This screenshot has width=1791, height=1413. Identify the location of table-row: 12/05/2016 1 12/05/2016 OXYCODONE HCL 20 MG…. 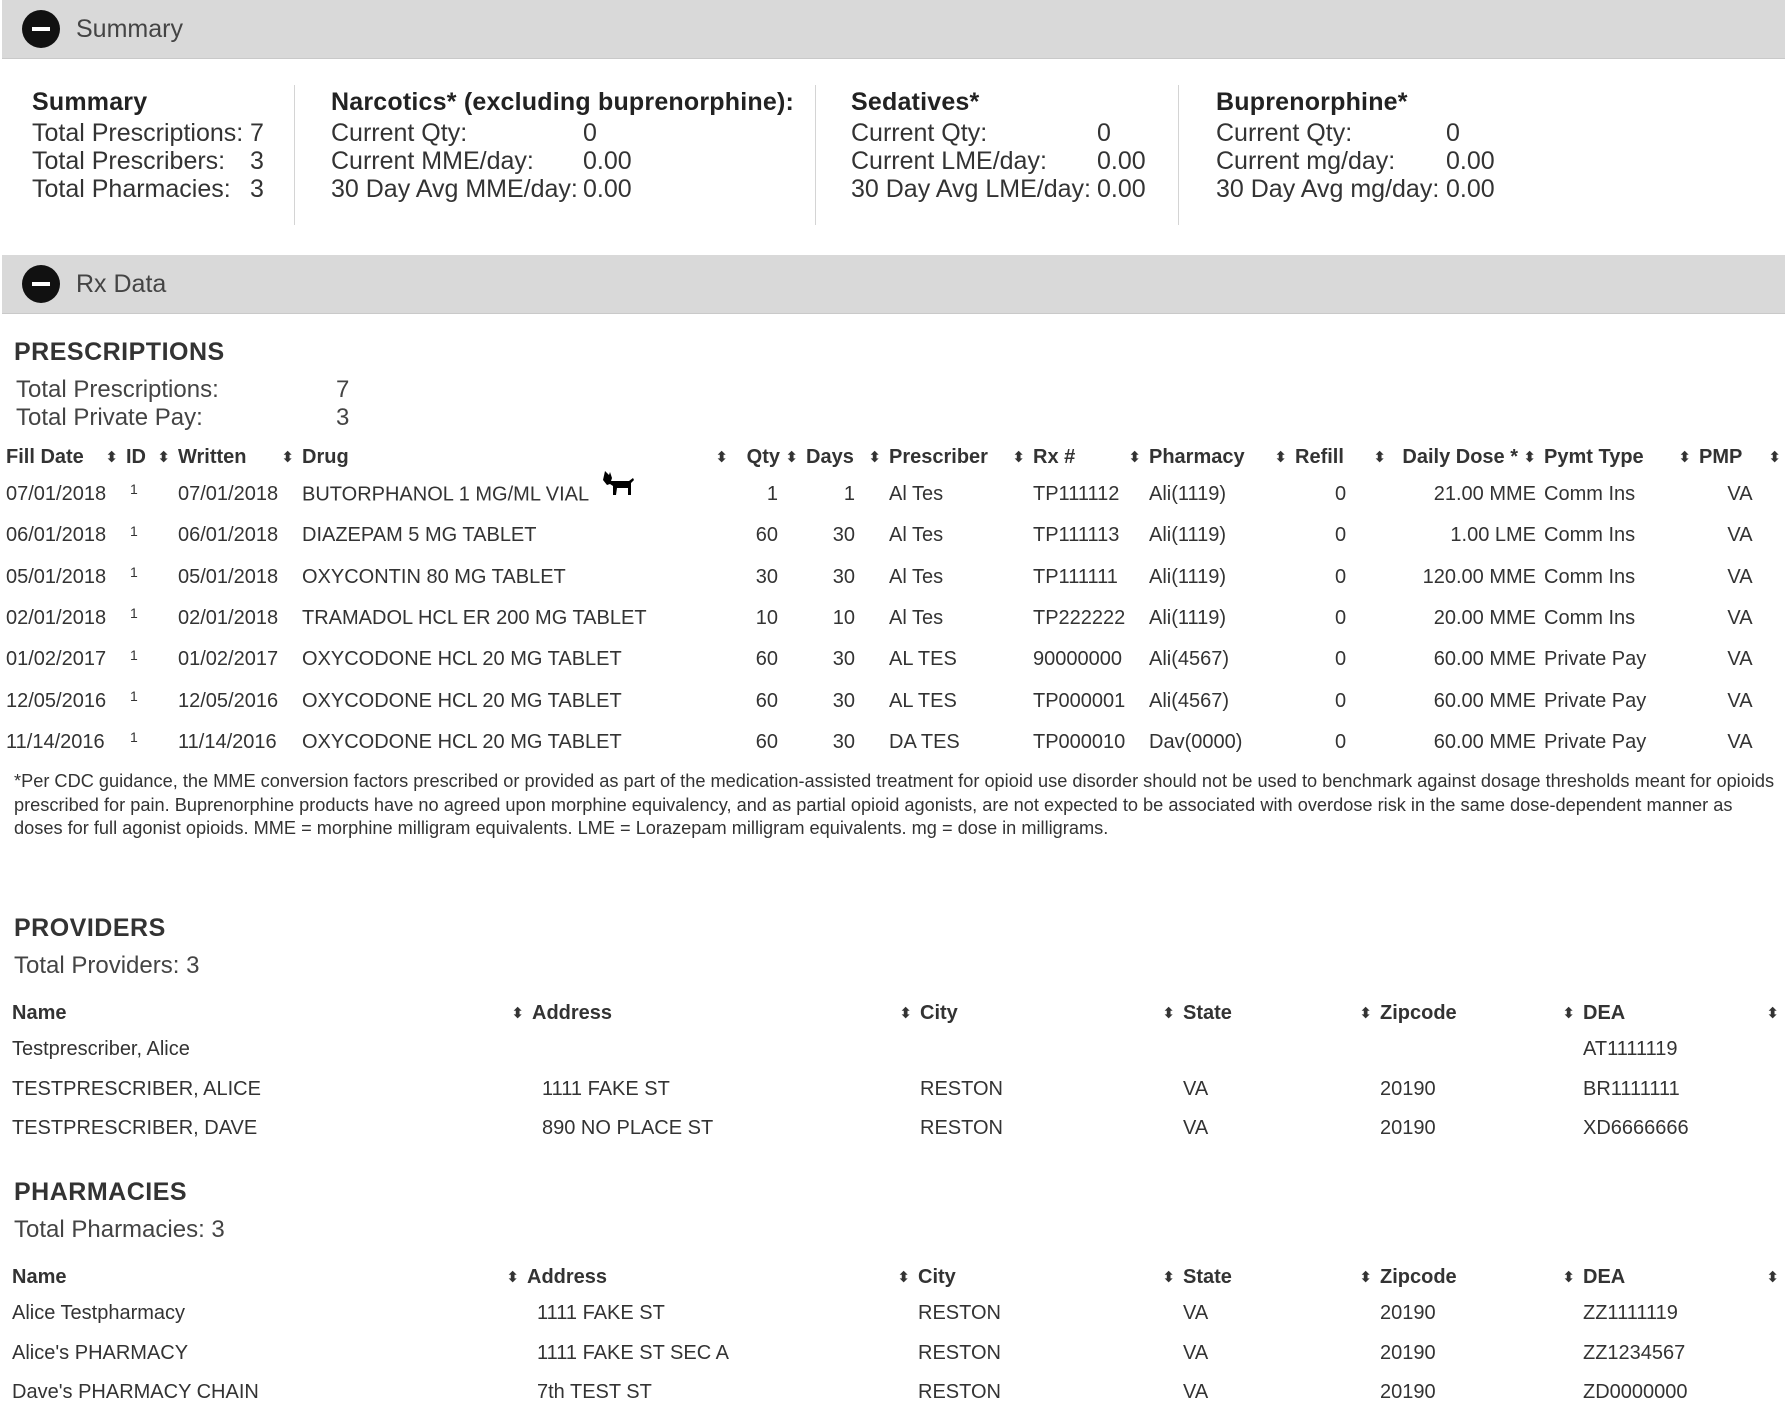
(893, 700).